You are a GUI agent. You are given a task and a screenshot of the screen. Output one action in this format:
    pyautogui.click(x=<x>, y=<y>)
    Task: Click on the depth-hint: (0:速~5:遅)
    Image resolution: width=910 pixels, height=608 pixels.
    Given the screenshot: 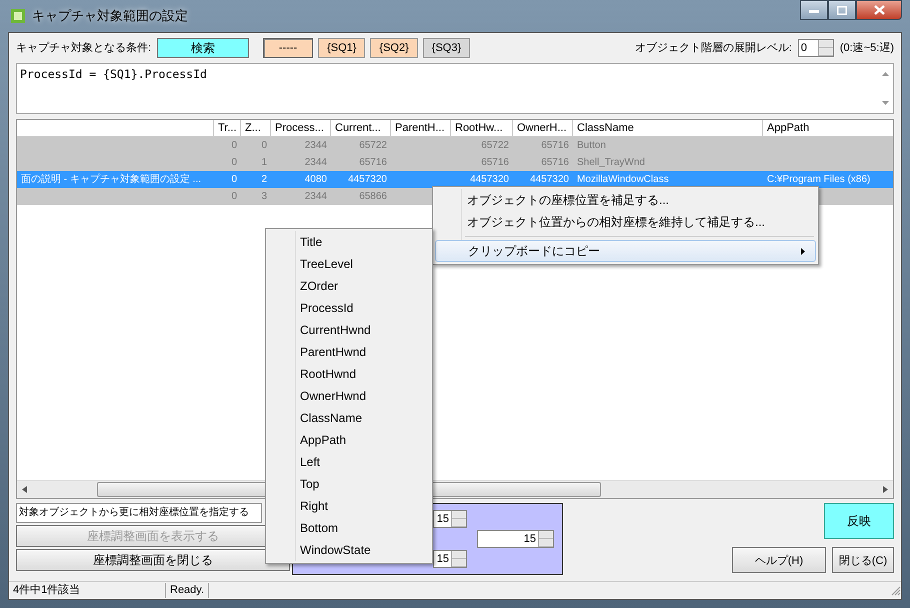 What is the action you would take?
    pyautogui.click(x=867, y=48)
    